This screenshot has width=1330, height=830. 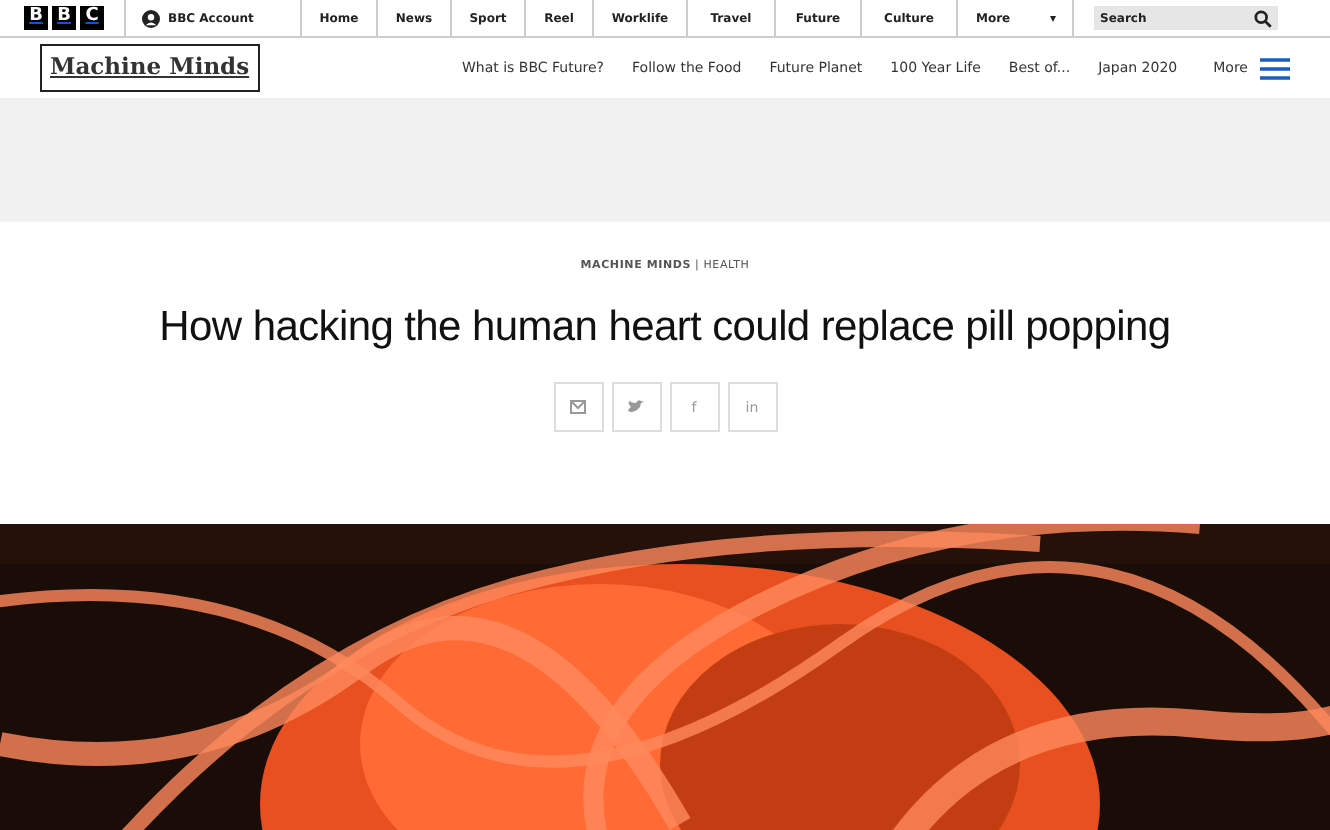 I want to click on search-icon, so click(x=1263, y=19).